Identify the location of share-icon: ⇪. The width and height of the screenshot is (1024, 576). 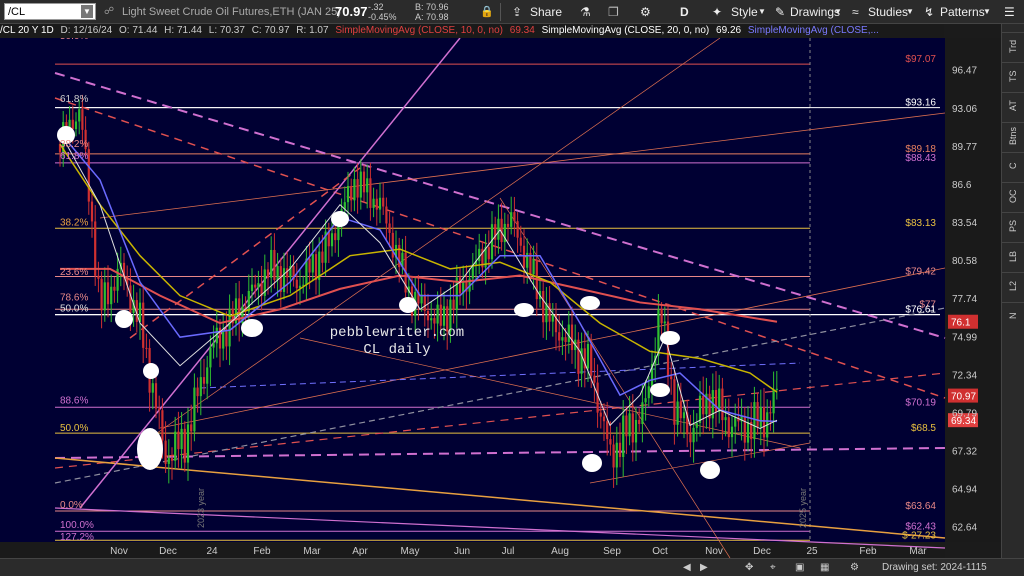
(517, 12).